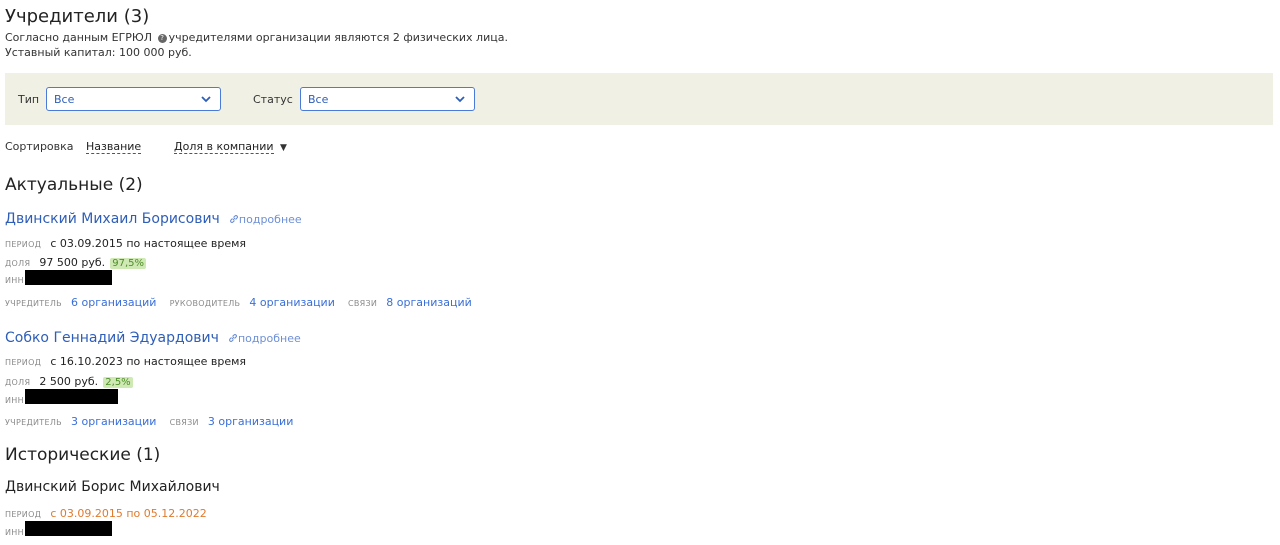  What do you see at coordinates (112, 487) in the screenshot?
I see `historical-founder-name: Двинский Борис Михайлович` at bounding box center [112, 487].